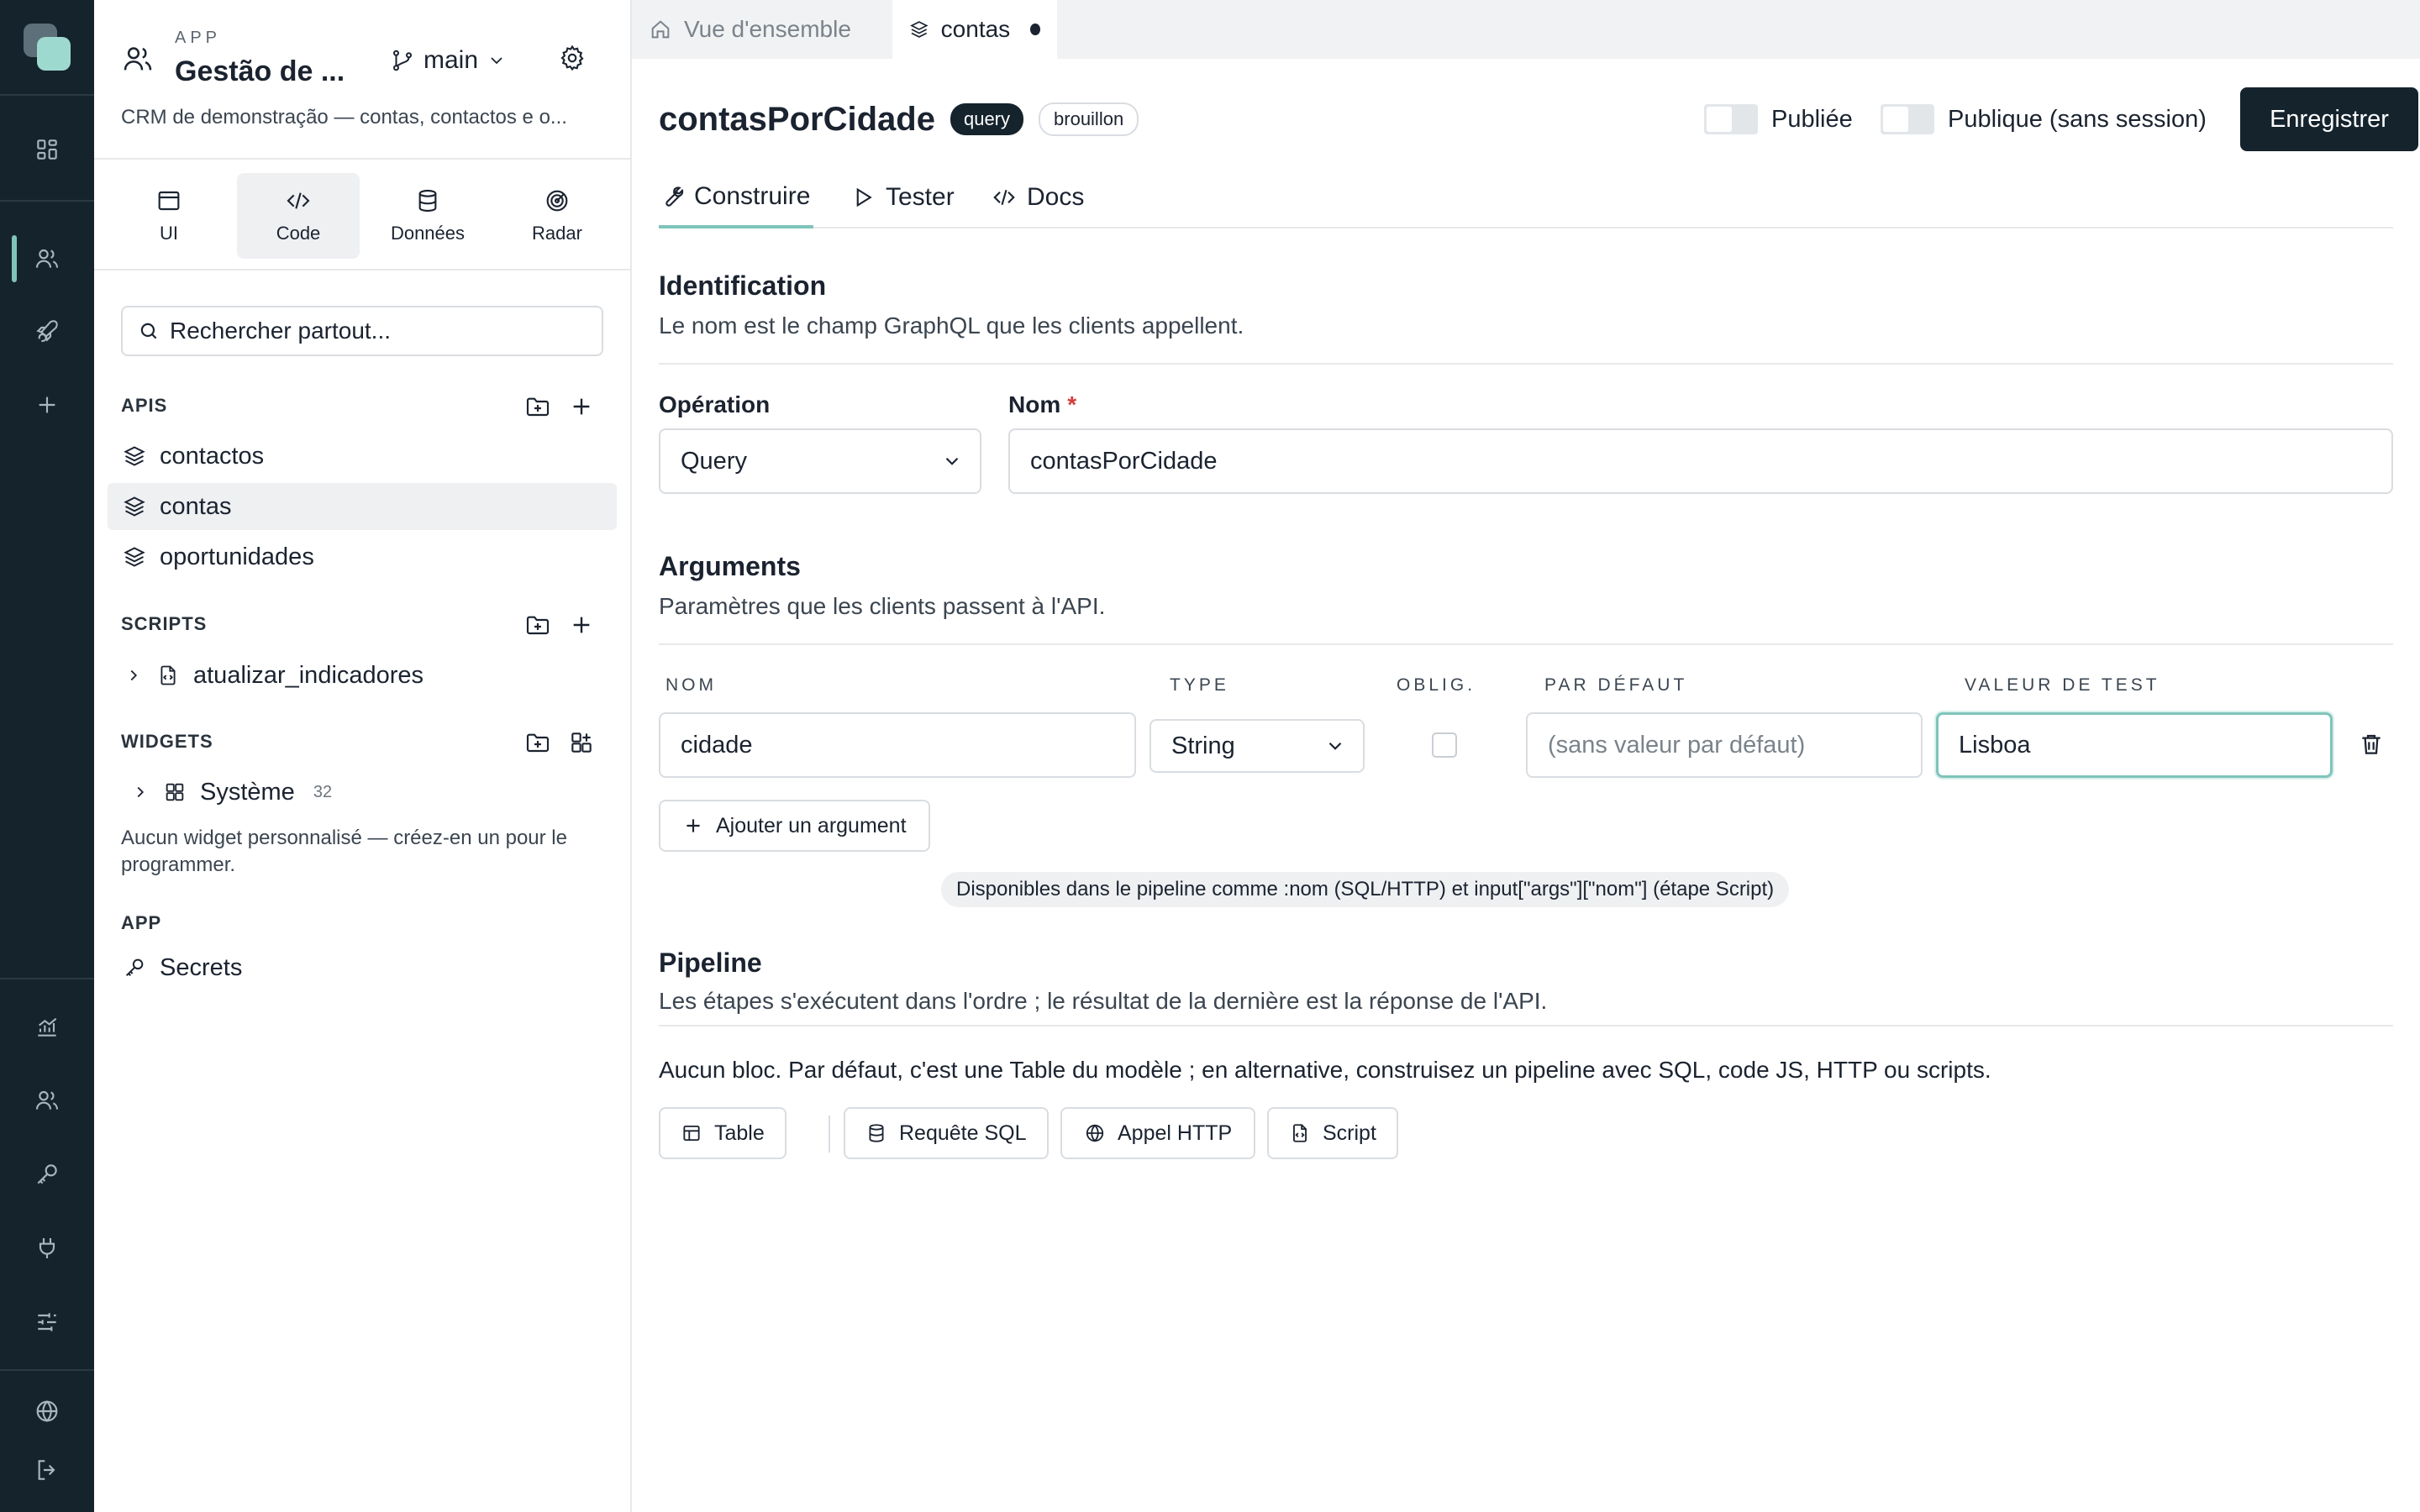 This screenshot has width=2420, height=1512. Describe the element at coordinates (202, 967) in the screenshot. I see `app-item-label: Secrets` at that location.